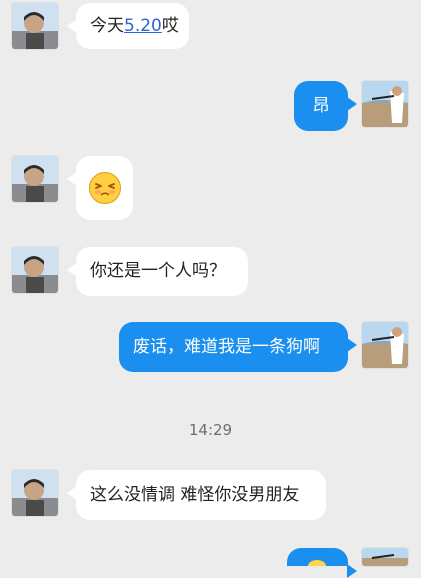 The image size is (421, 578). I want to click on message-text: 今天5.20哎, so click(134, 26).